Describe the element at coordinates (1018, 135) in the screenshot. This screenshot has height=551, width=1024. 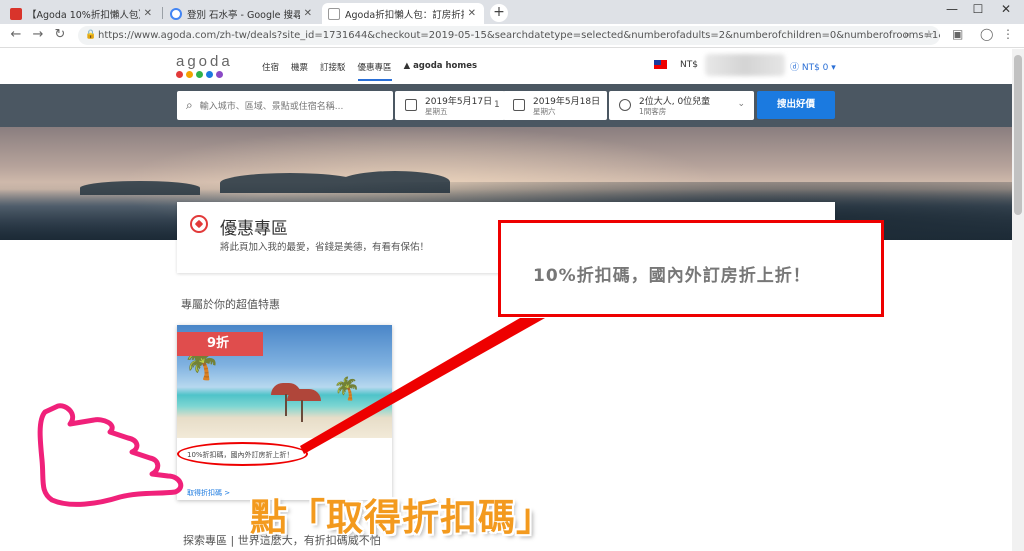
I see `scrollbar-thumb` at that location.